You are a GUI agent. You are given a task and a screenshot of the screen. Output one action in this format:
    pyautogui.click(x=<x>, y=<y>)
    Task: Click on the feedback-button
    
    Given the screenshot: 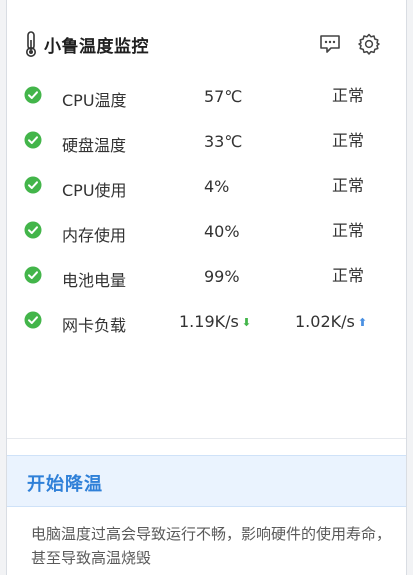 What is the action you would take?
    pyautogui.click(x=330, y=44)
    